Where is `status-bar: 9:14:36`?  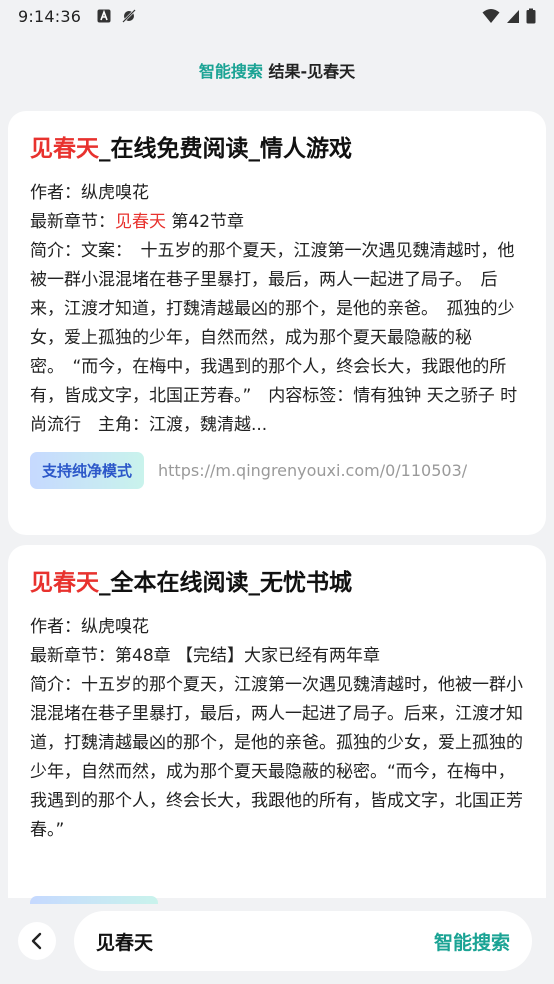
status-bar: 9:14:36 is located at coordinates (277, 16).